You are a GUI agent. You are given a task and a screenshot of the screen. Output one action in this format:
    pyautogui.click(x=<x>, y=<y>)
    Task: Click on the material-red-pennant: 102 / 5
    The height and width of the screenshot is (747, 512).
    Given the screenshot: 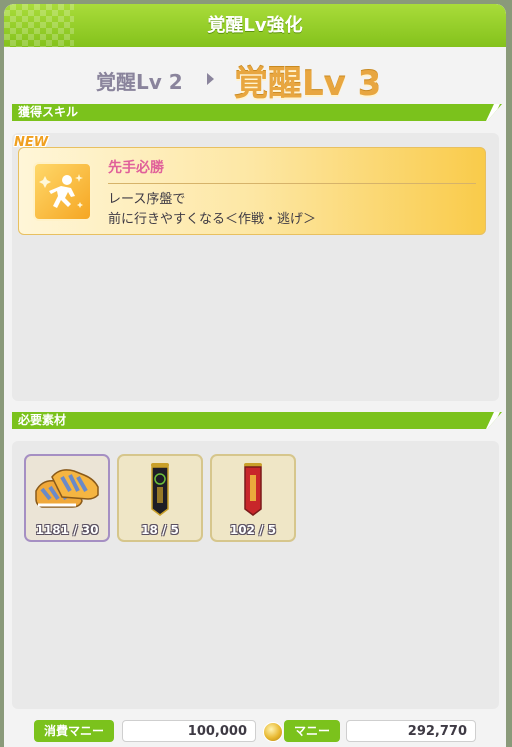 What is the action you would take?
    pyautogui.click(x=253, y=498)
    